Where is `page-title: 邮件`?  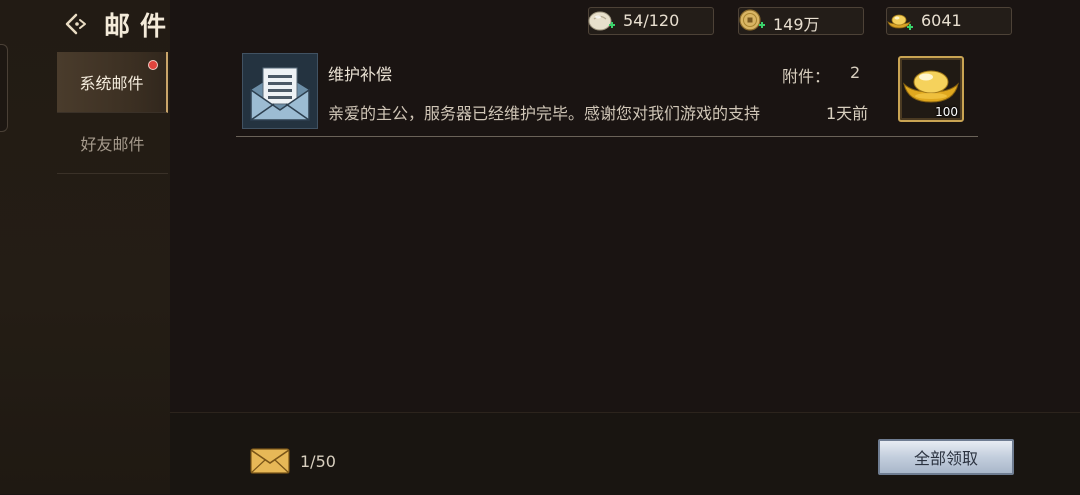 page-title: 邮件 is located at coordinates (140, 27).